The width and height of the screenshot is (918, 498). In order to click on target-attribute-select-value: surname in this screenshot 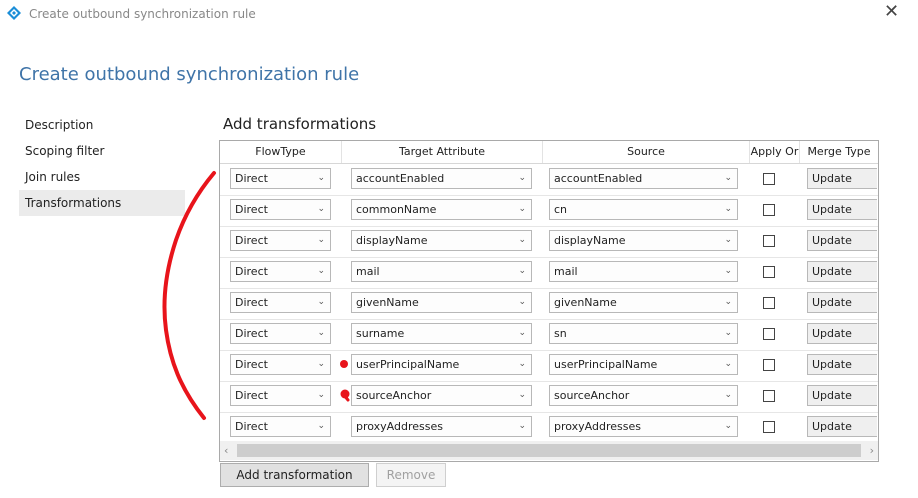, I will do `click(380, 333)`.